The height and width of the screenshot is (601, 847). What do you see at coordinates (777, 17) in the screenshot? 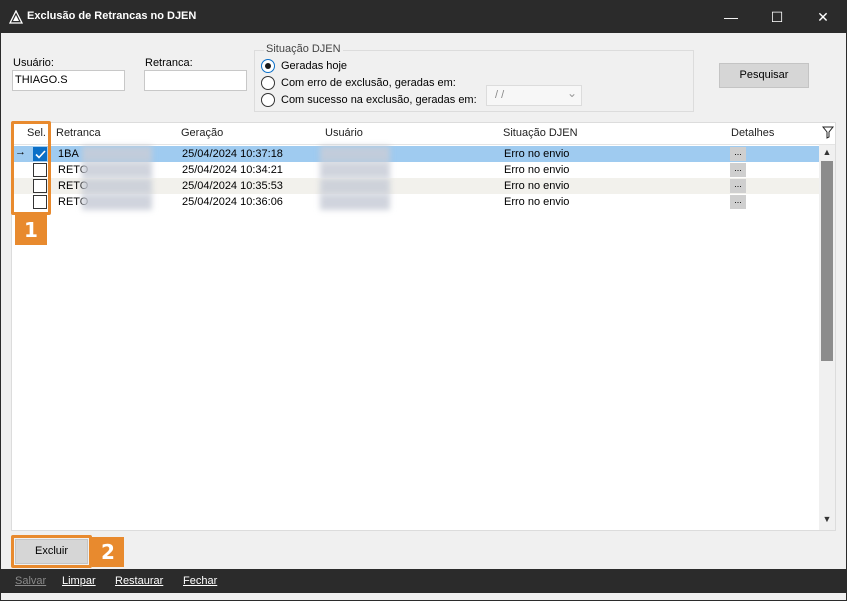
I see `maximize-button: ☐` at bounding box center [777, 17].